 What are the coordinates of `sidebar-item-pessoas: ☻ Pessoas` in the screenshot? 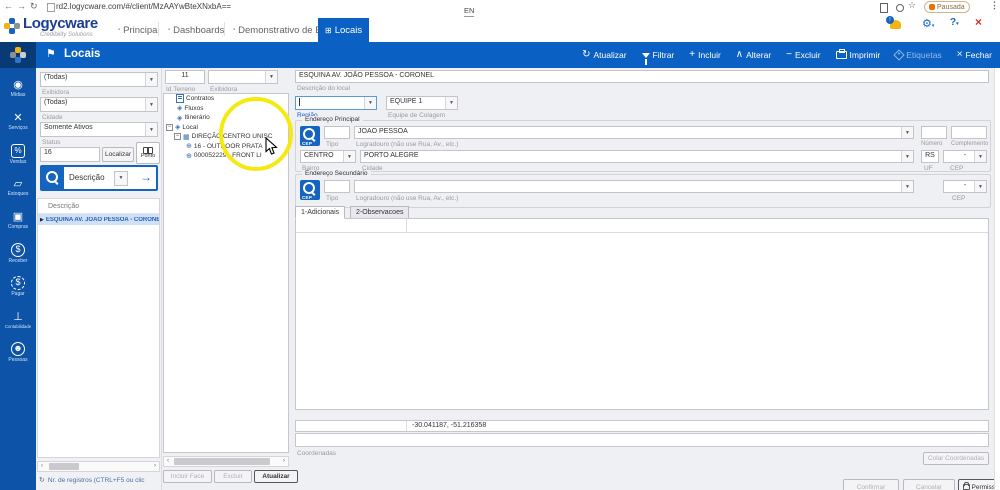 It's located at (18, 352).